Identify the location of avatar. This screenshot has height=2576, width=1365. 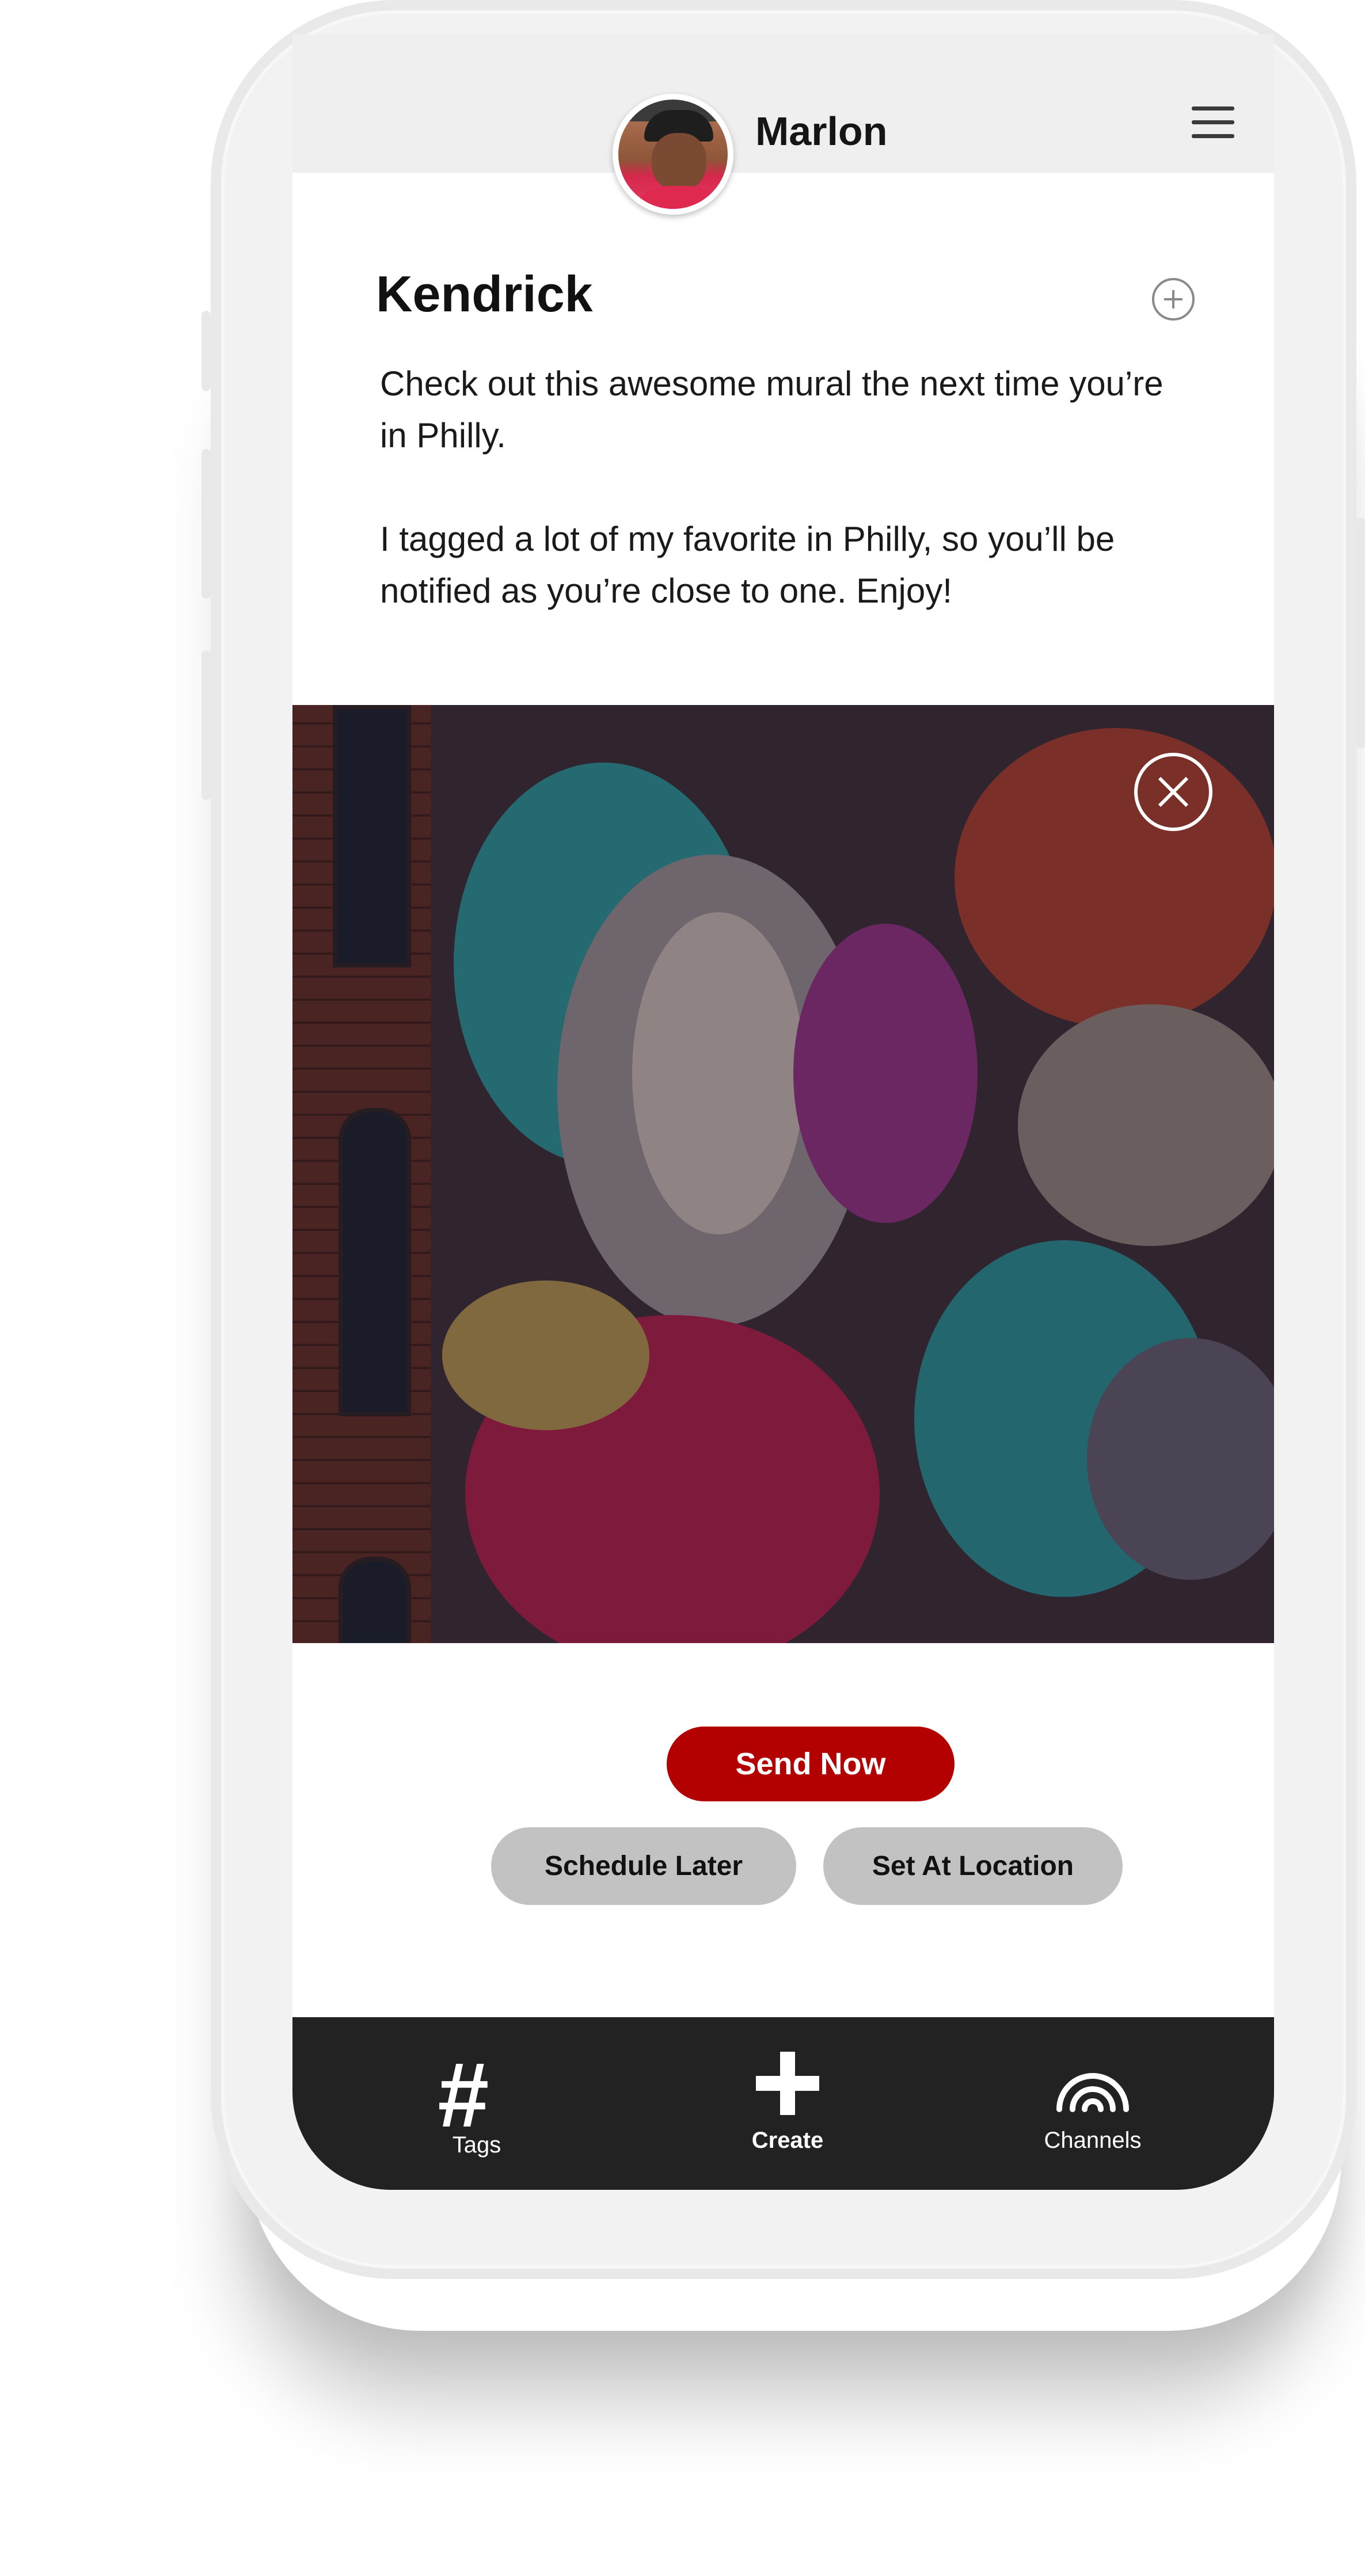
(673, 154).